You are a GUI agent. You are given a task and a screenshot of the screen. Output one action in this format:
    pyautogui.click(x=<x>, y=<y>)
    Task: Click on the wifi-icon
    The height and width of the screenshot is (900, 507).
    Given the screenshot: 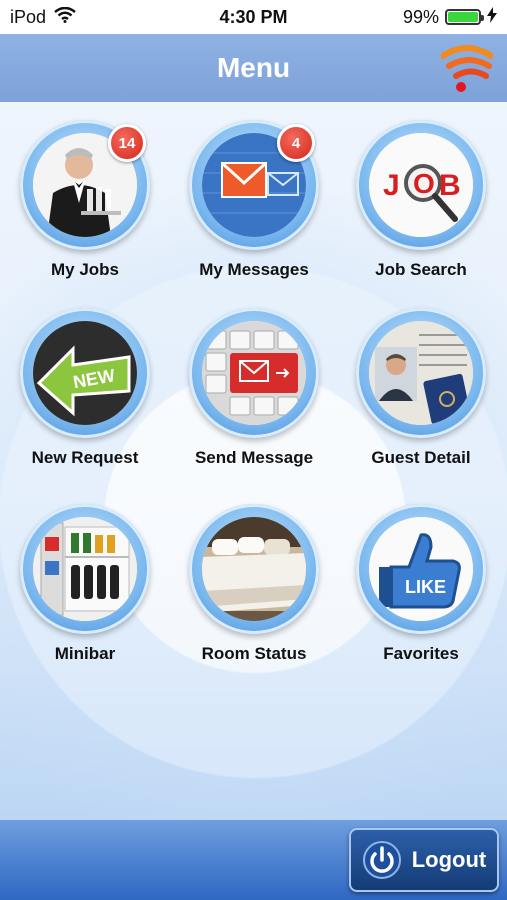 What is the action you would take?
    pyautogui.click(x=65, y=17)
    